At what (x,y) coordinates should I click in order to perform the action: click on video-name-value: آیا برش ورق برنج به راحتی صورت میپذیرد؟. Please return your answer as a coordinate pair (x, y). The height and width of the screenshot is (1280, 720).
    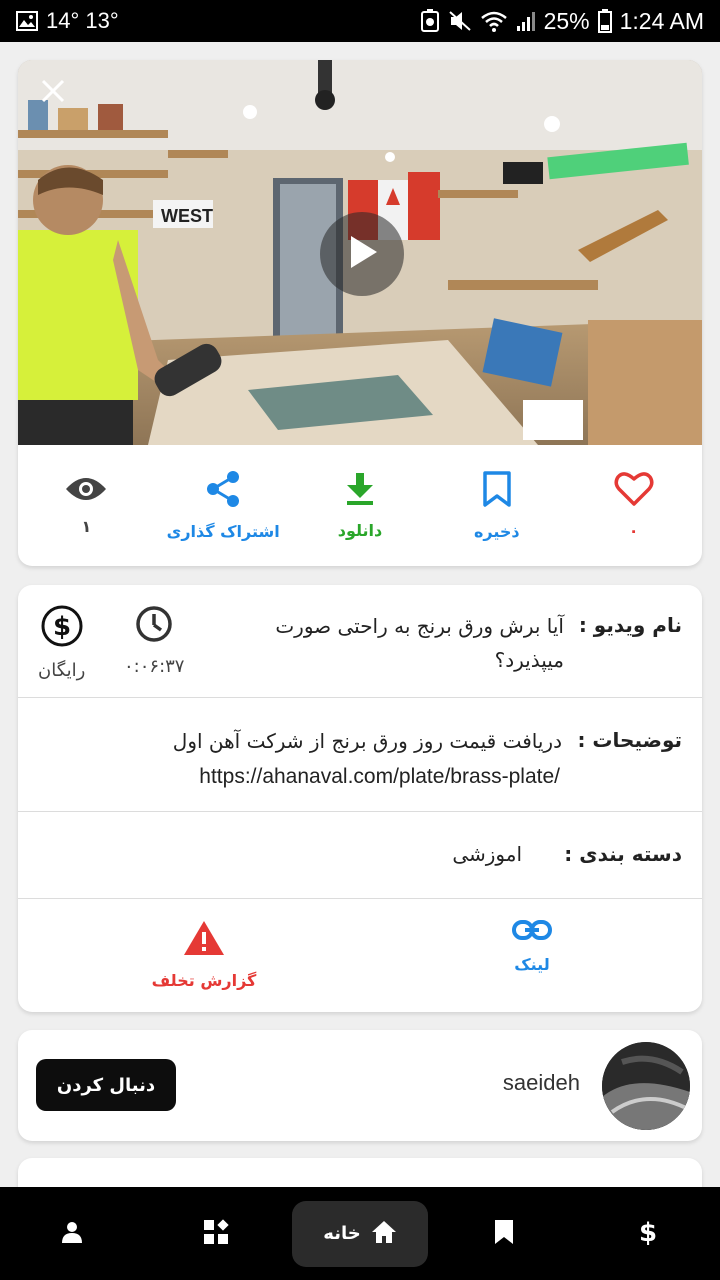
    Looking at the image, I should click on (419, 643).